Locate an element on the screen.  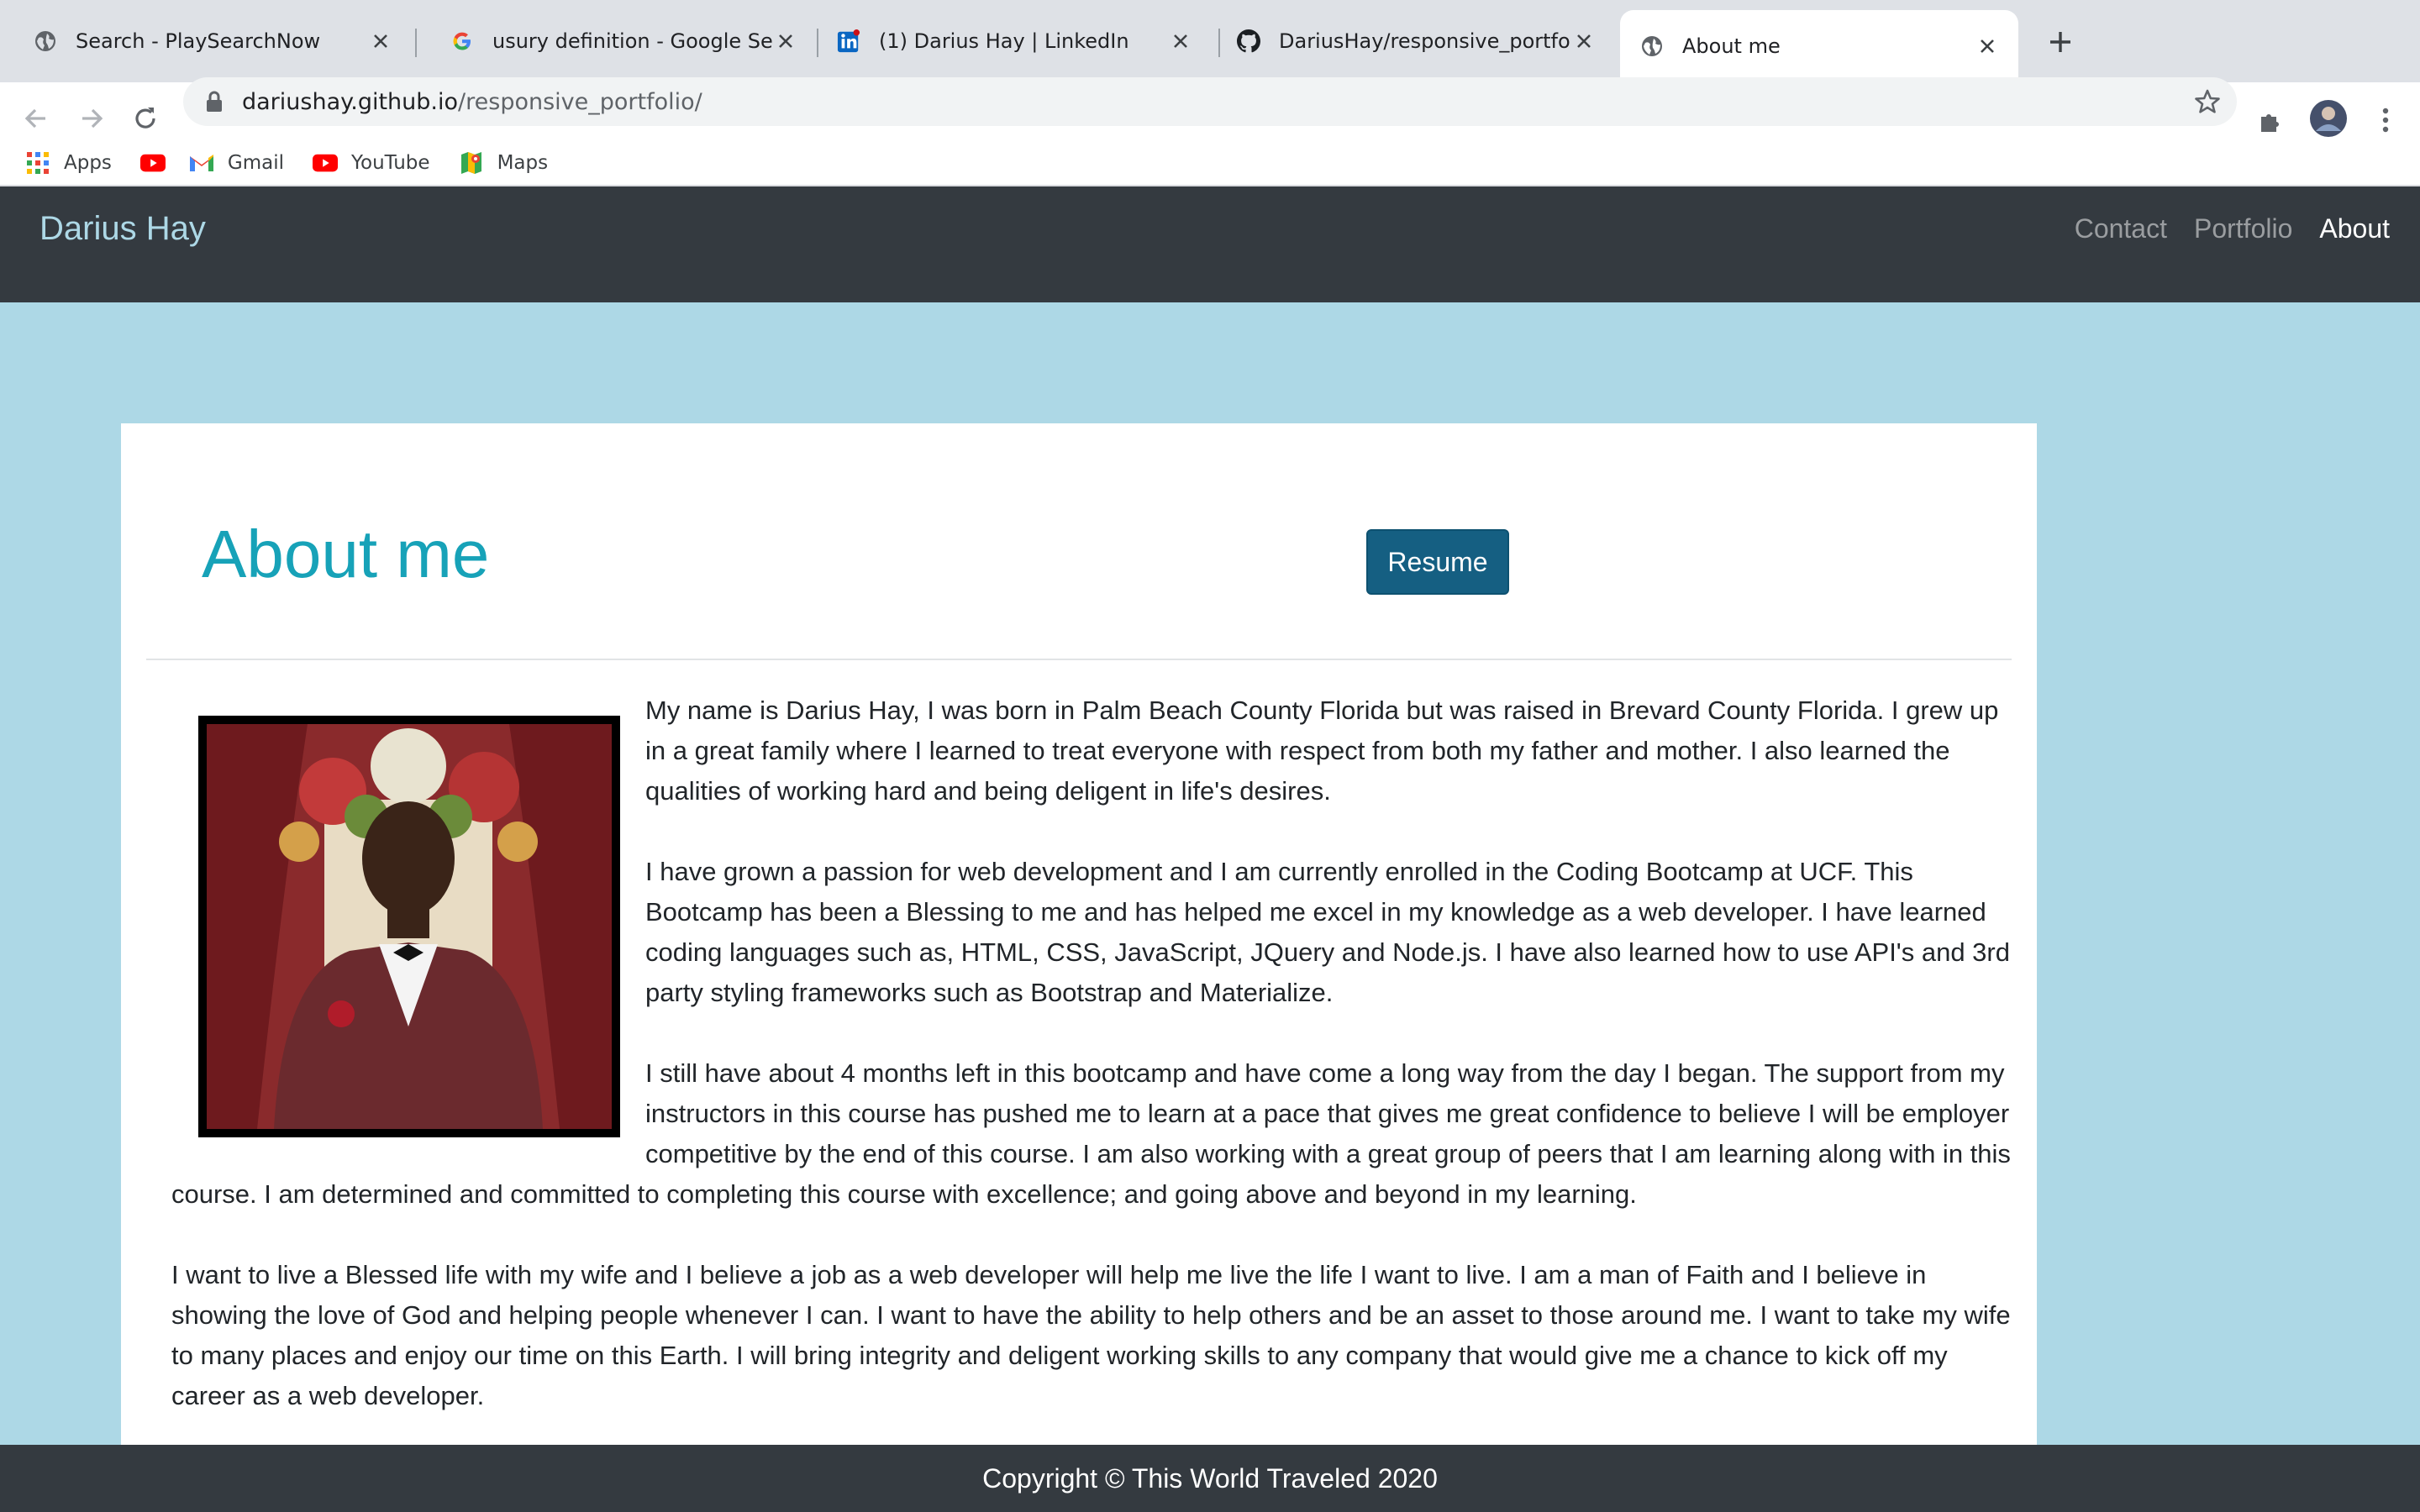
bookmark-label: Maps is located at coordinates (523, 163).